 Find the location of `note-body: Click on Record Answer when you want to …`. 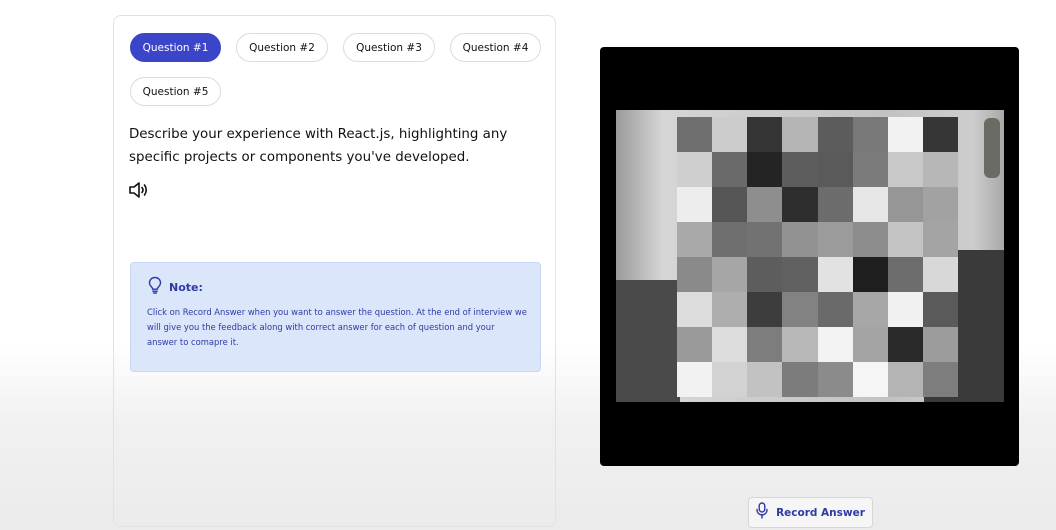

note-body: Click on Record Answer when you want to … is located at coordinates (337, 327).